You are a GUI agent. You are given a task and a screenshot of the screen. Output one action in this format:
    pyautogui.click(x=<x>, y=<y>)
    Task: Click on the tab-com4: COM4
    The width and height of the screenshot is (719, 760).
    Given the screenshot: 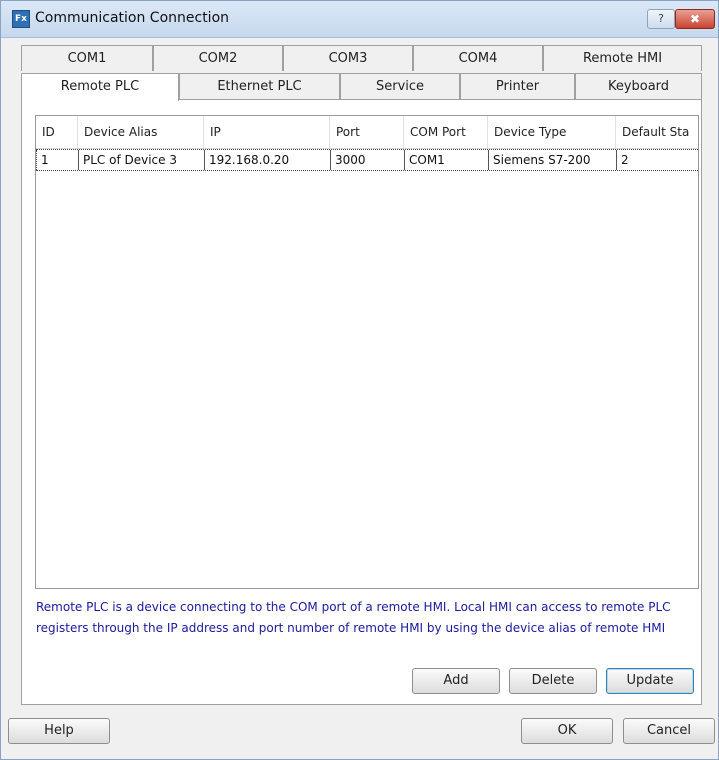 What is the action you would take?
    pyautogui.click(x=478, y=58)
    